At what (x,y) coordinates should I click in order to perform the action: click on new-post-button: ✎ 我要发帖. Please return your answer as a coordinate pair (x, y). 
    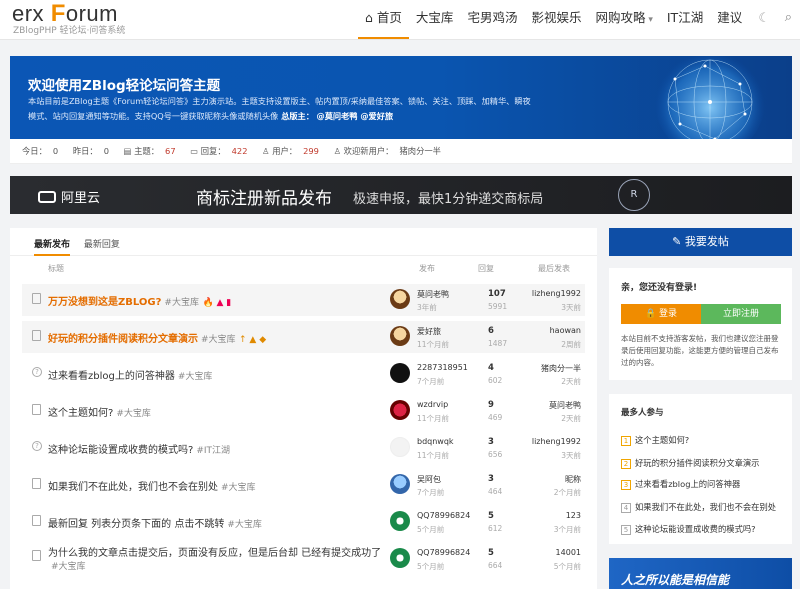
    Looking at the image, I should click on (700, 242).